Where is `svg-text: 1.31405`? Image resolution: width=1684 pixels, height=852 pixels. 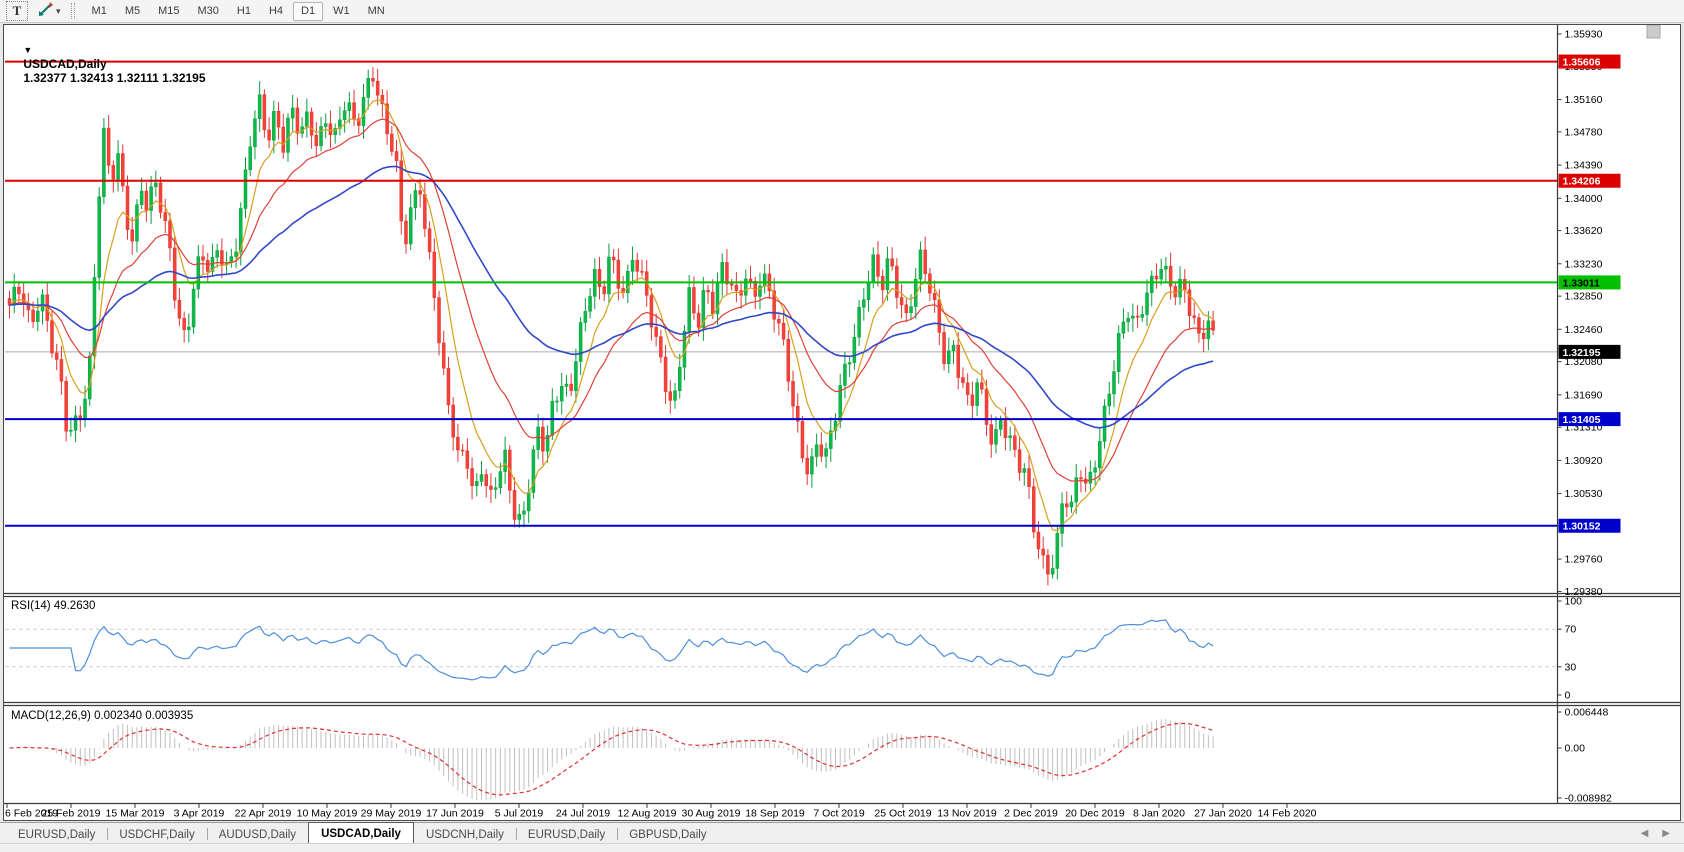 svg-text: 1.31405 is located at coordinates (1582, 420).